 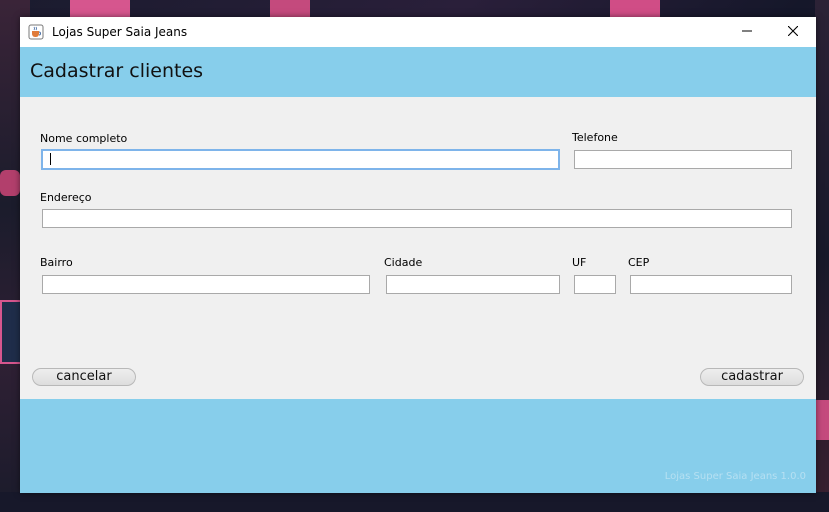 I want to click on uf-label: UF, so click(x=579, y=262).